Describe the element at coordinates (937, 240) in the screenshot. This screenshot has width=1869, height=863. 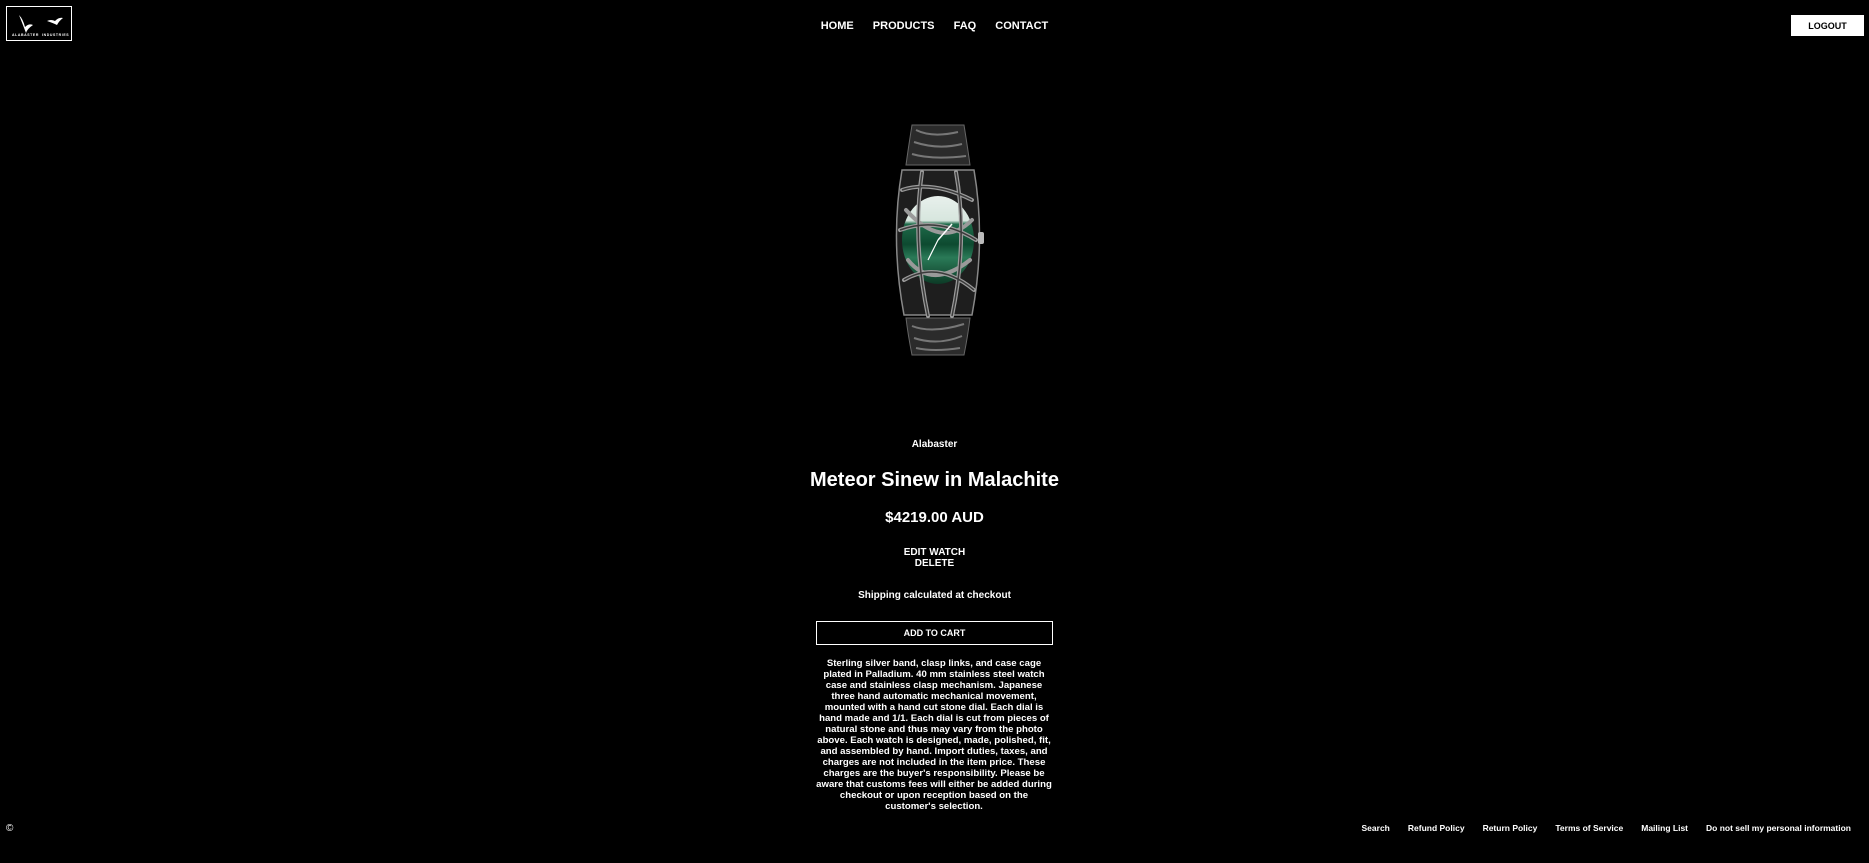
I see `watch-product-image` at that location.